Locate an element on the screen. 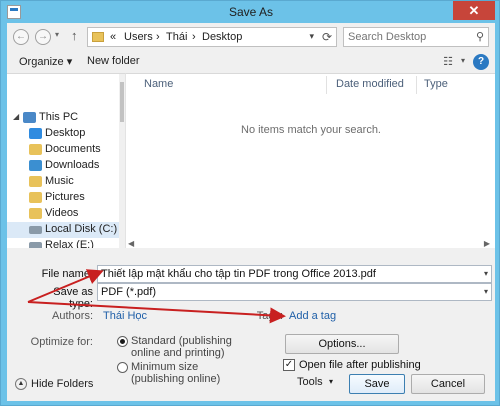 This screenshot has height=406, width=500. standard-radio is located at coordinates (122, 341).